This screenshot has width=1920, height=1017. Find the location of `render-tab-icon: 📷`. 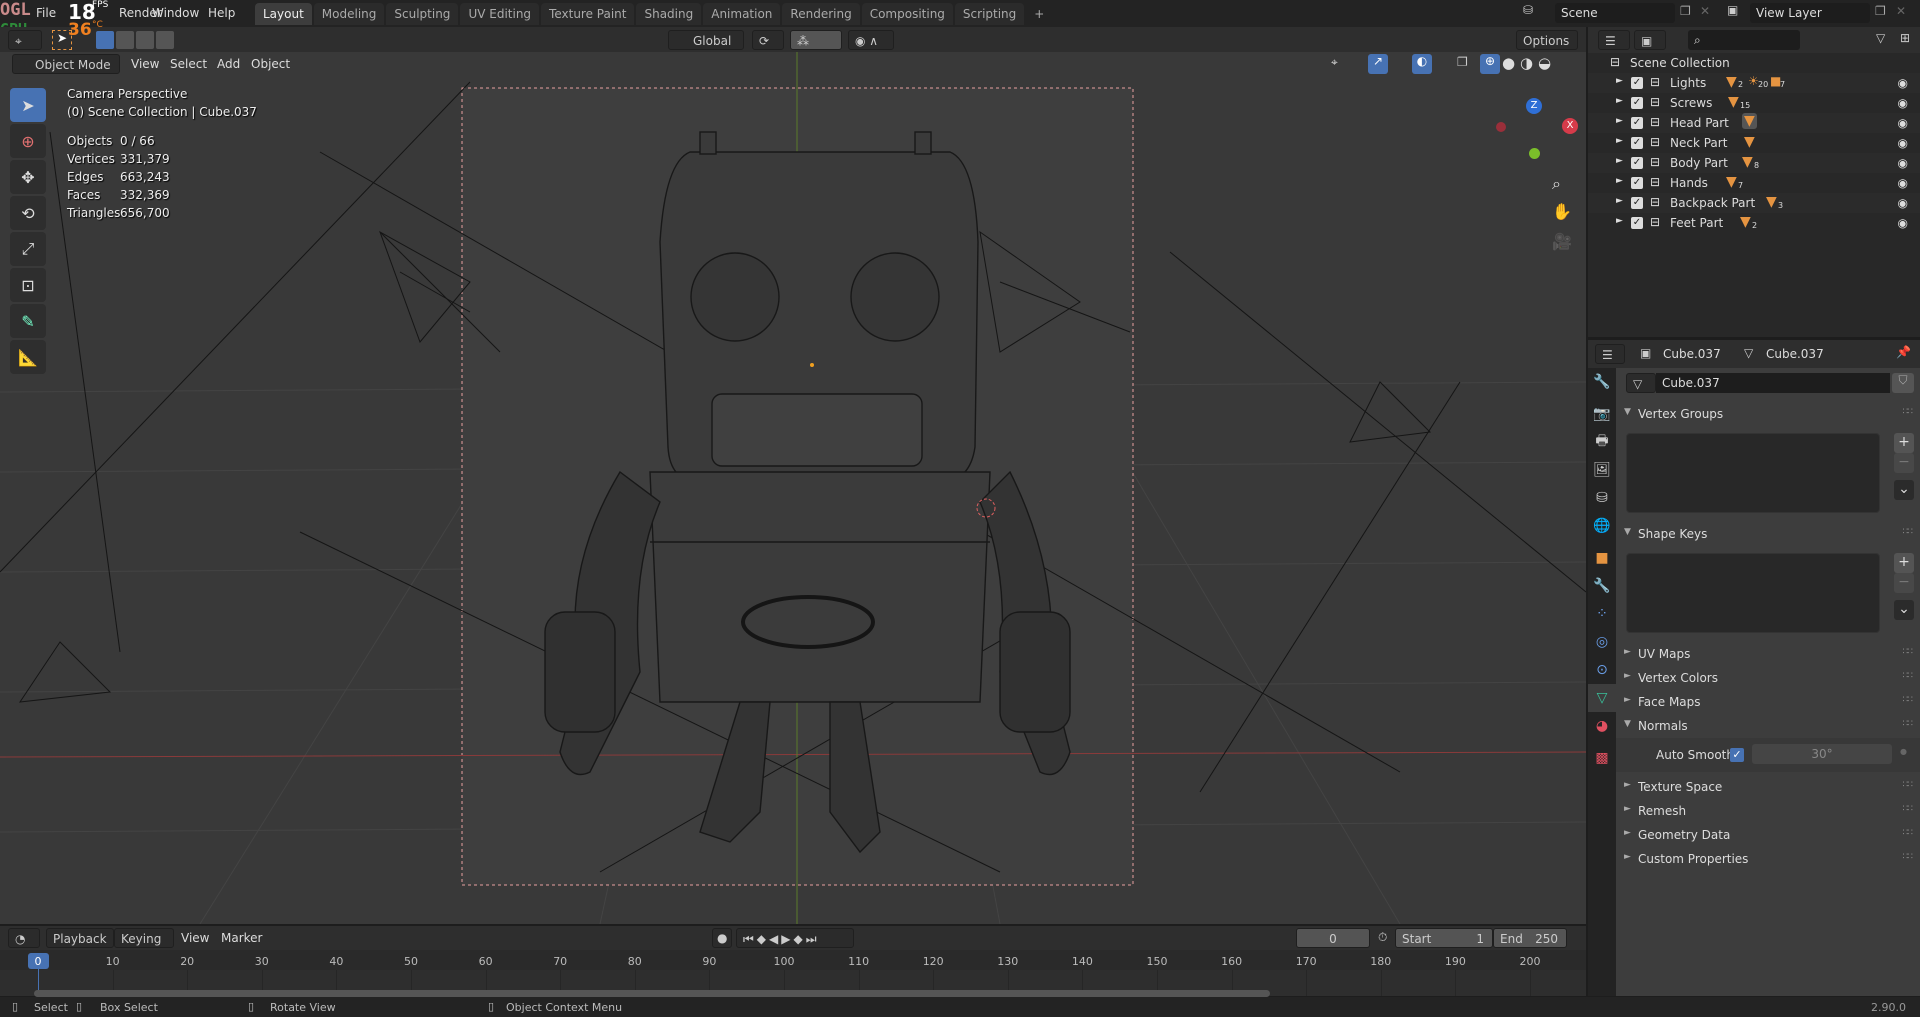

render-tab-icon: 📷 is located at coordinates (1602, 414).